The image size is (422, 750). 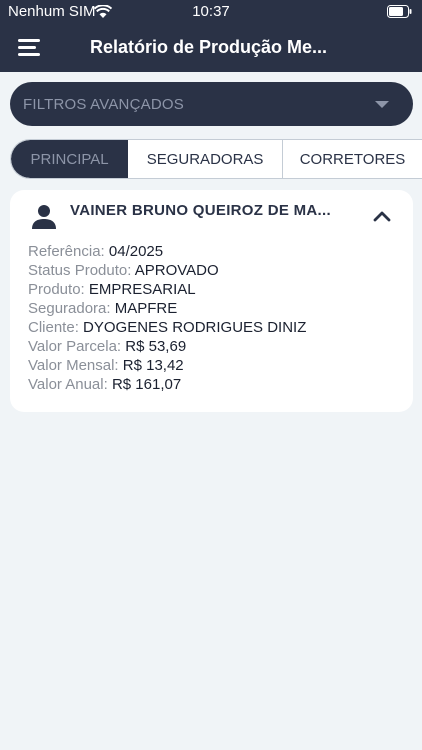 I want to click on hamburger-menu-icon, so click(x=29, y=48).